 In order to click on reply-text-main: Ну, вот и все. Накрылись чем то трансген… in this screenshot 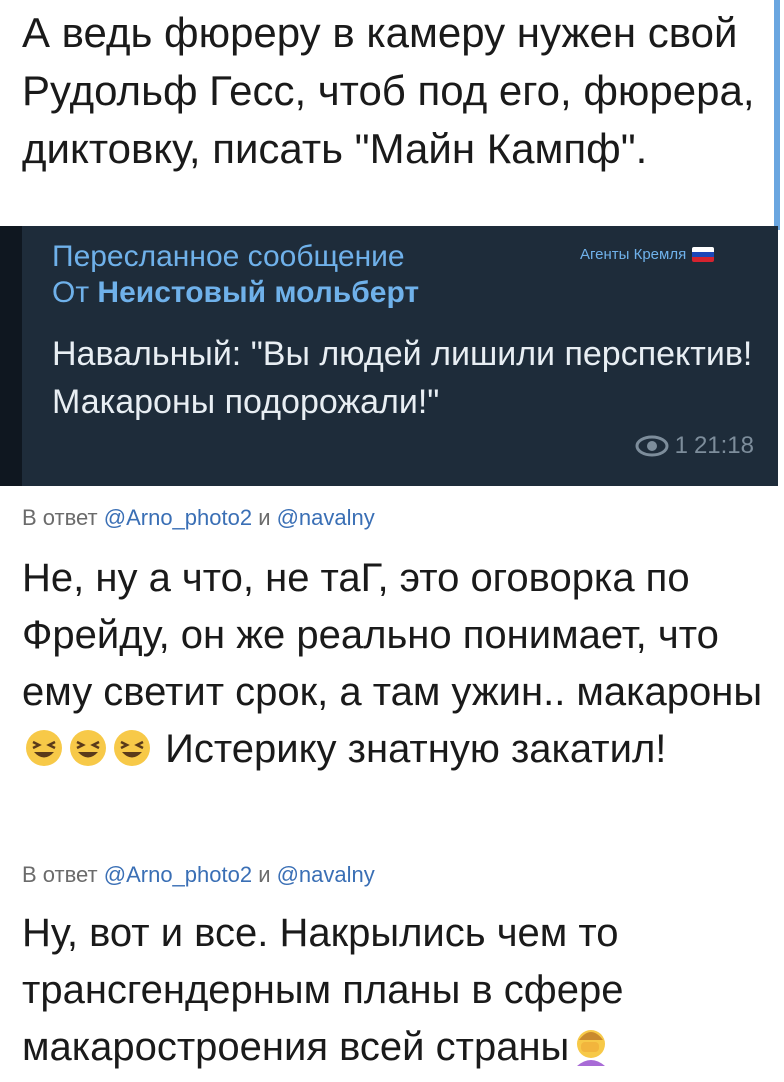, I will do `click(323, 990)`.